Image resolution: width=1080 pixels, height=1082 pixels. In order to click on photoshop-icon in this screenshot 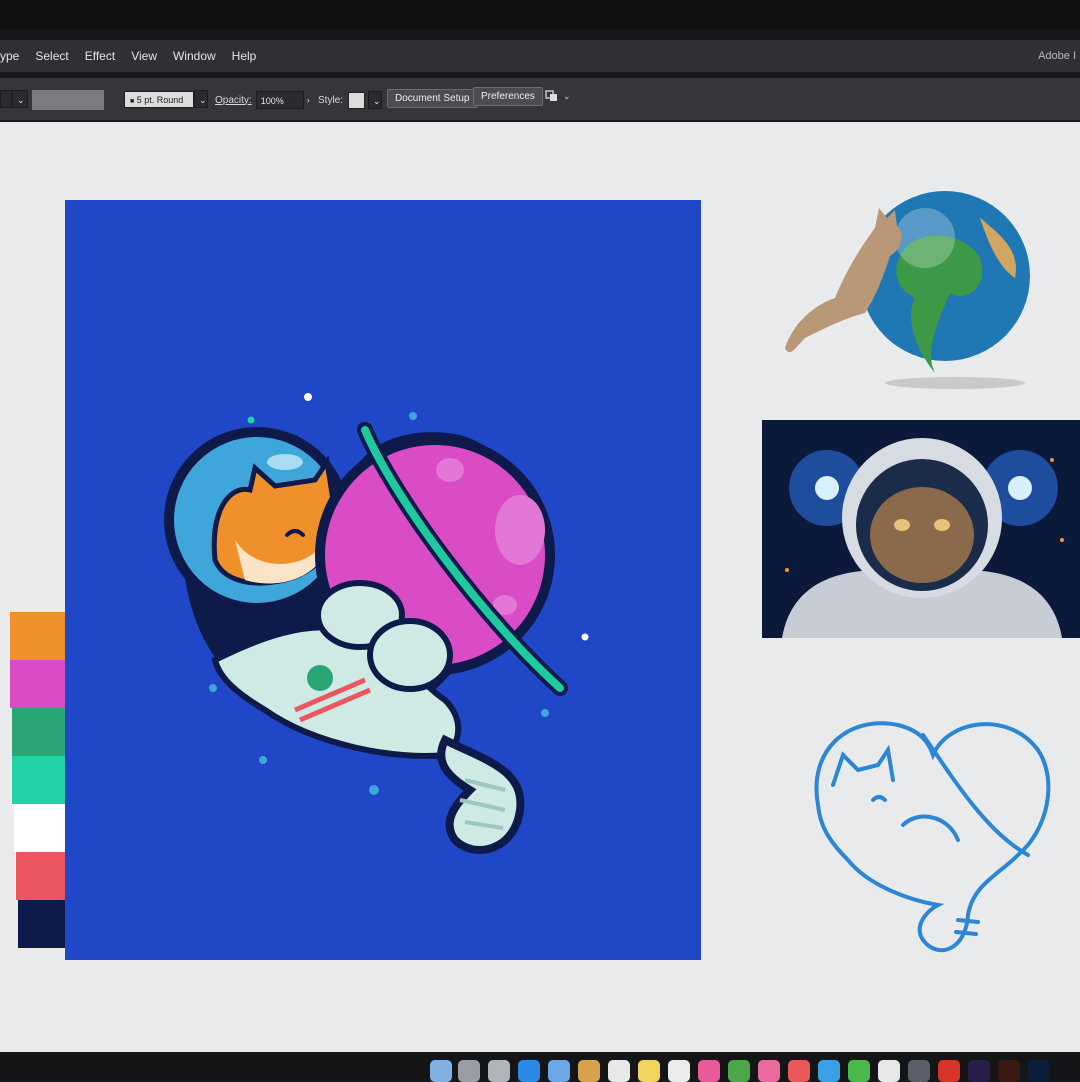, I will do `click(1039, 1071)`.